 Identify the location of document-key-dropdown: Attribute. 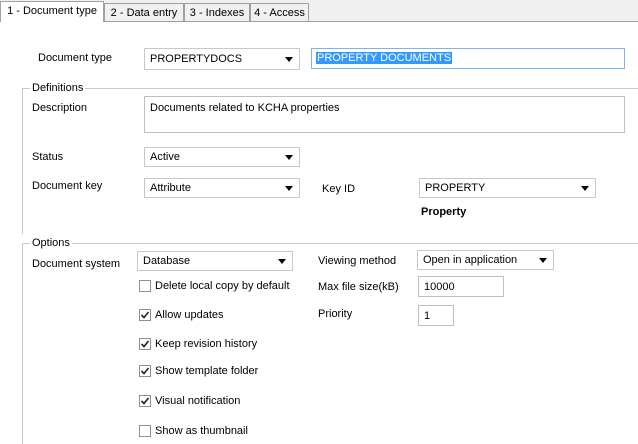
(222, 188).